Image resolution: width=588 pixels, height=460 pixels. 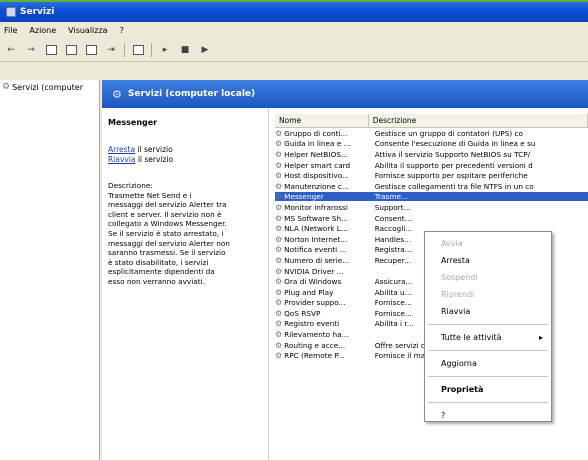 What do you see at coordinates (165, 50) in the screenshot?
I see `start-icon: ▸` at bounding box center [165, 50].